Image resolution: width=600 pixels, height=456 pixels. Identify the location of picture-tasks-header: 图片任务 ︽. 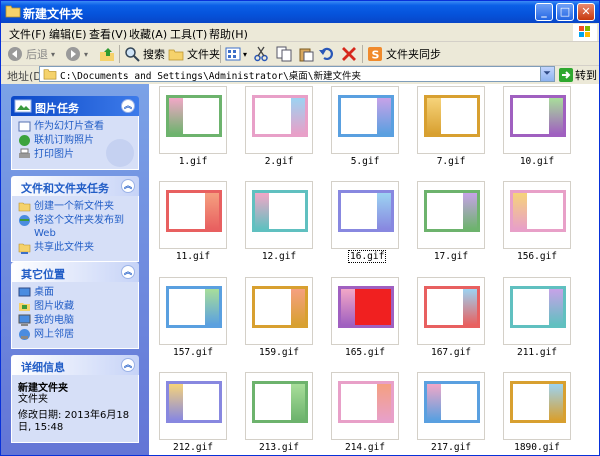
(75, 106).